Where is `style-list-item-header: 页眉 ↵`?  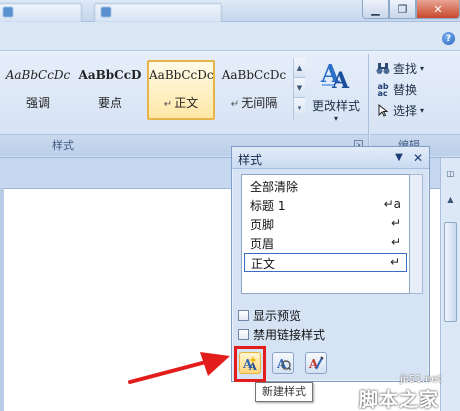
style-list-item-header: 页眉 ↵ is located at coordinates (325, 243).